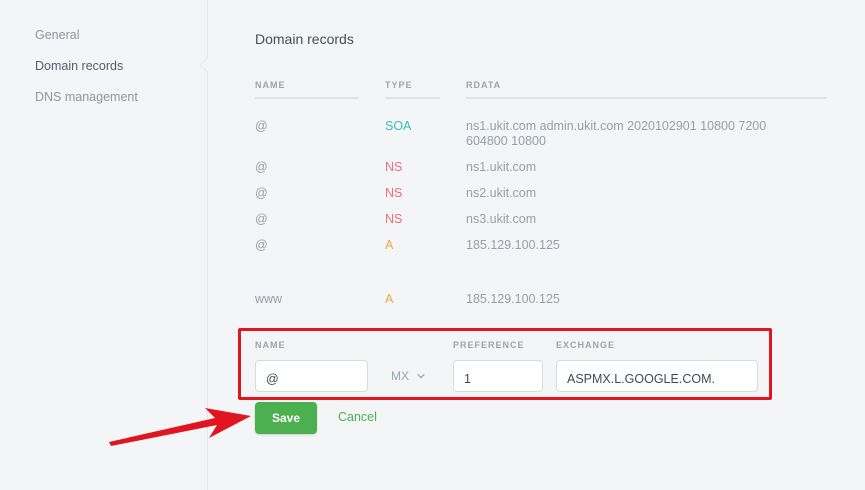  I want to click on name-input, so click(311, 376).